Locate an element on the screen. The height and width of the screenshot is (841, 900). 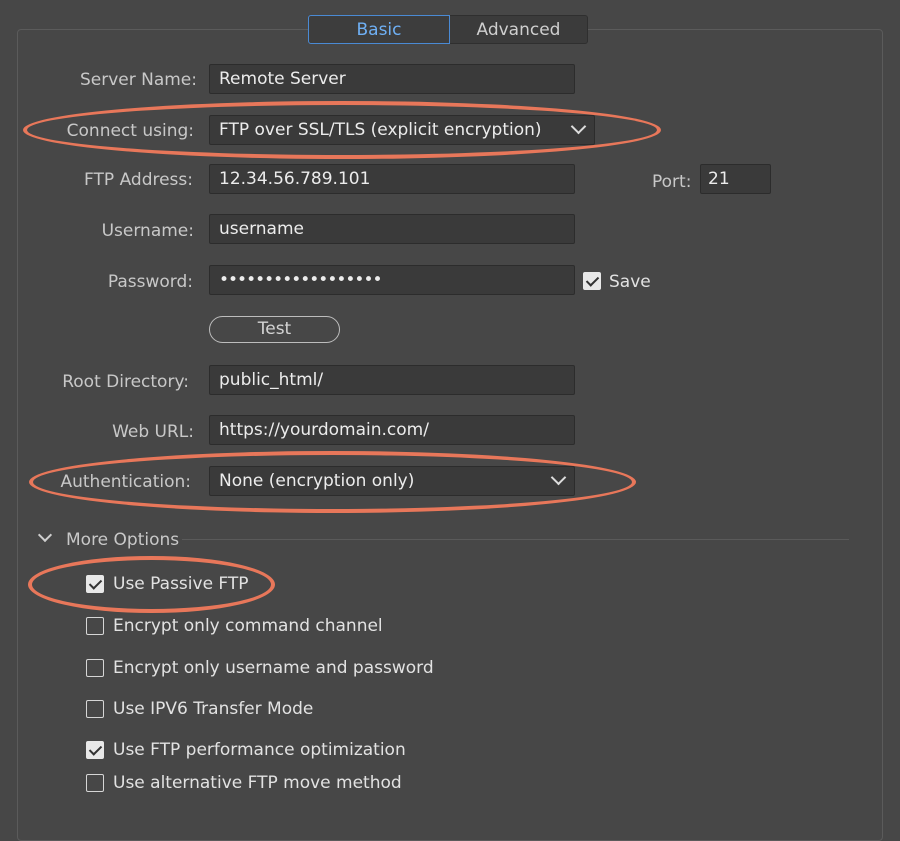
username-field: username is located at coordinates (392, 229).